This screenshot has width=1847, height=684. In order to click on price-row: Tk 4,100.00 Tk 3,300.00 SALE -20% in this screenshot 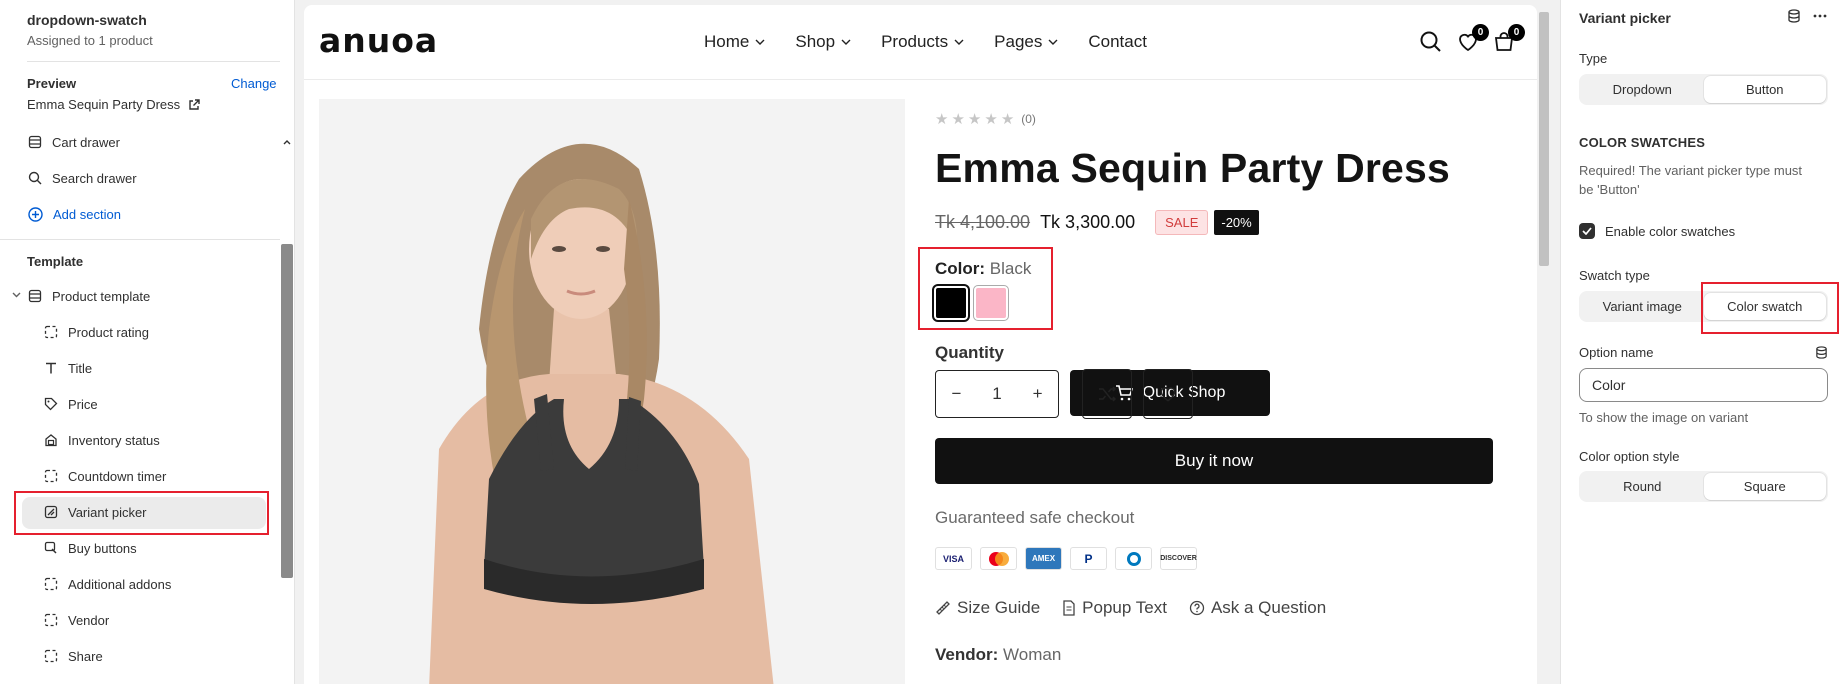, I will do `click(1097, 222)`.